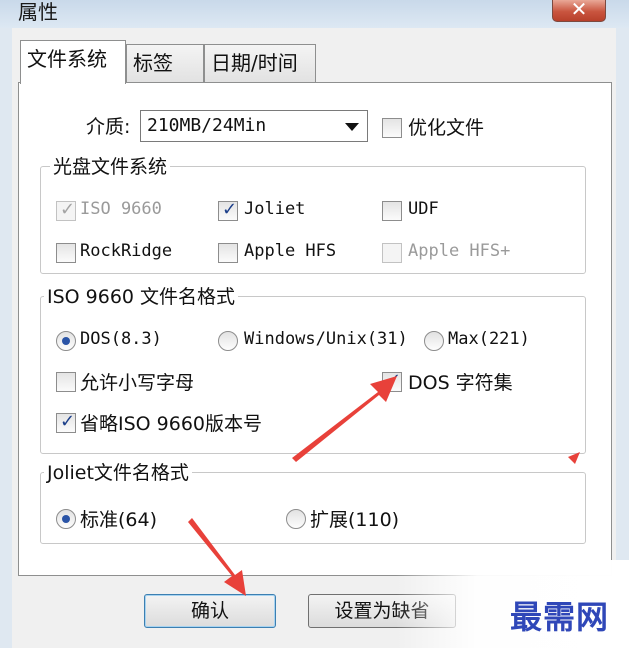 This screenshot has width=629, height=648. What do you see at coordinates (110, 165) in the screenshot?
I see `disc-fs-title: 光盘文件系统` at bounding box center [110, 165].